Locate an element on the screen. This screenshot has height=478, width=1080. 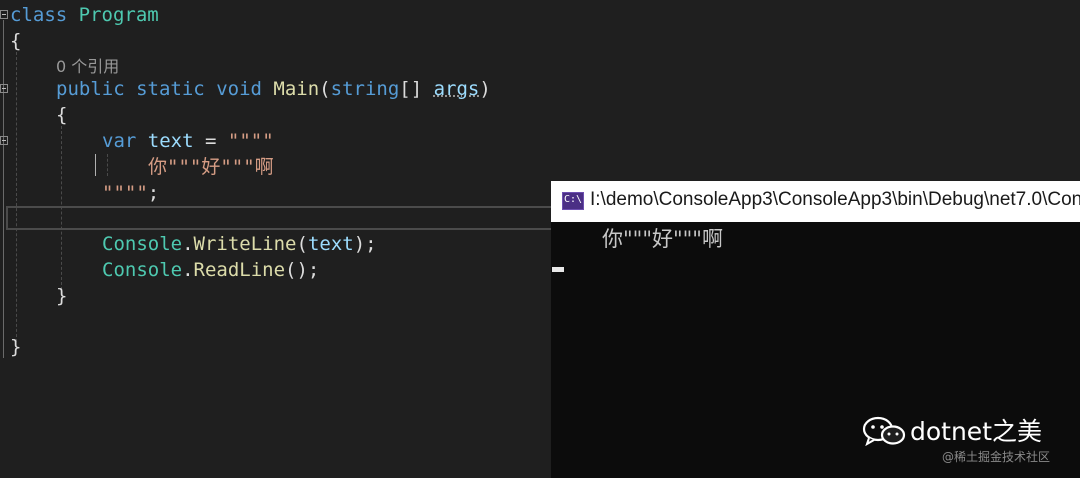
method-writeline: WriteLine is located at coordinates (245, 244).